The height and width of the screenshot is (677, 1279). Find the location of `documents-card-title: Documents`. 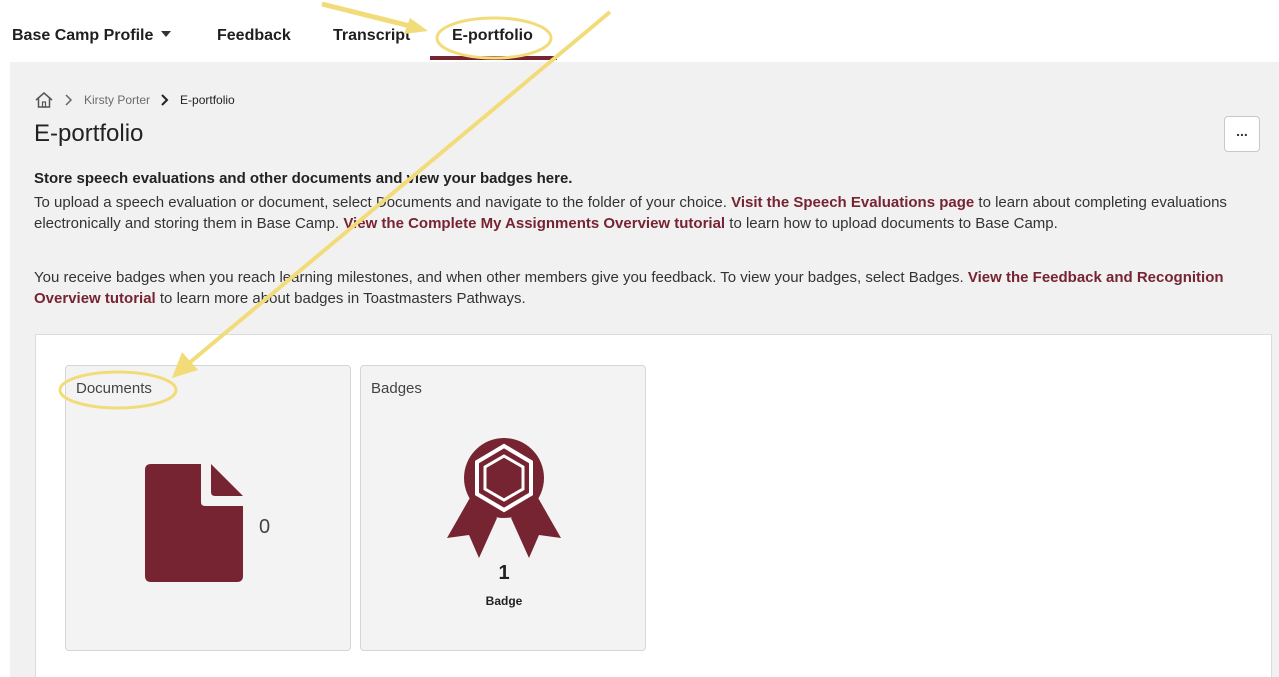

documents-card-title: Documents is located at coordinates (114, 388).